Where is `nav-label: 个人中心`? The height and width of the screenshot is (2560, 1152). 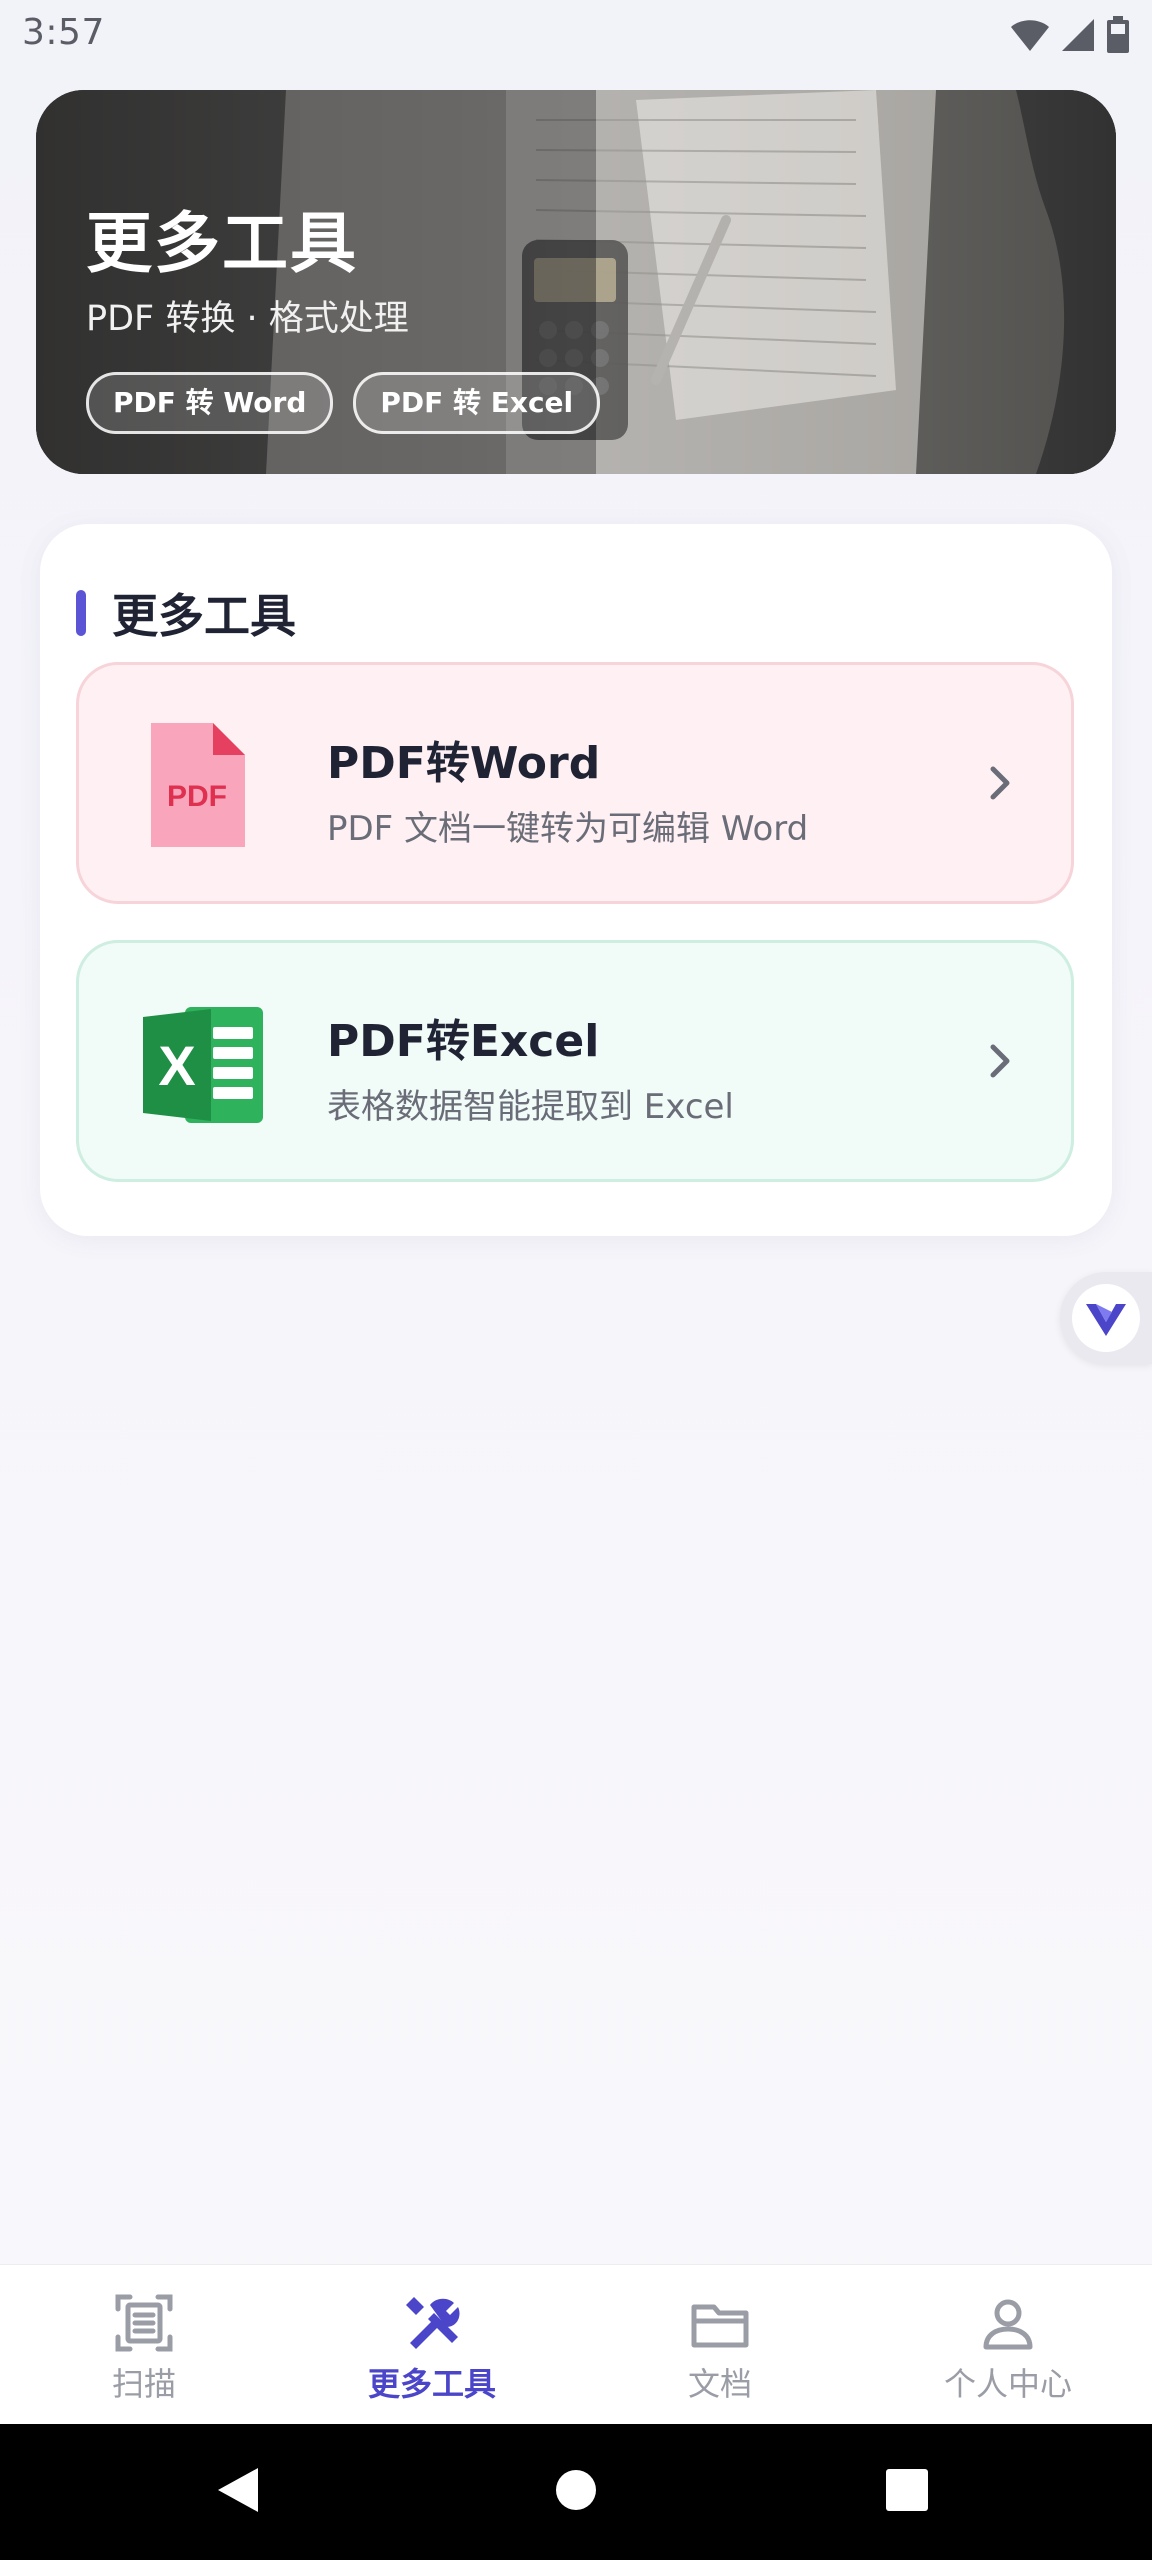 nav-label: 个人中心 is located at coordinates (1007, 2384).